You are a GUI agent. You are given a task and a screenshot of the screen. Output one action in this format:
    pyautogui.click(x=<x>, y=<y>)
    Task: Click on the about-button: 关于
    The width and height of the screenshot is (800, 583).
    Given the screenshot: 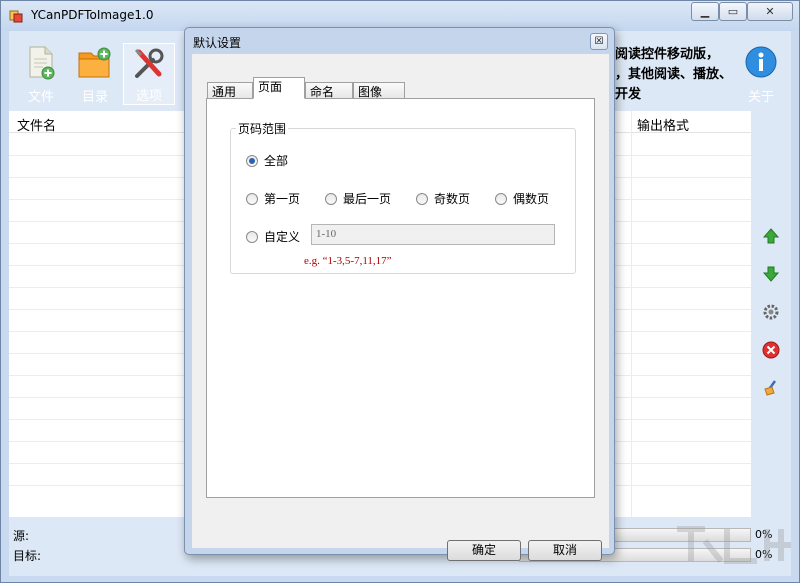 What is the action you would take?
    pyautogui.click(x=761, y=74)
    